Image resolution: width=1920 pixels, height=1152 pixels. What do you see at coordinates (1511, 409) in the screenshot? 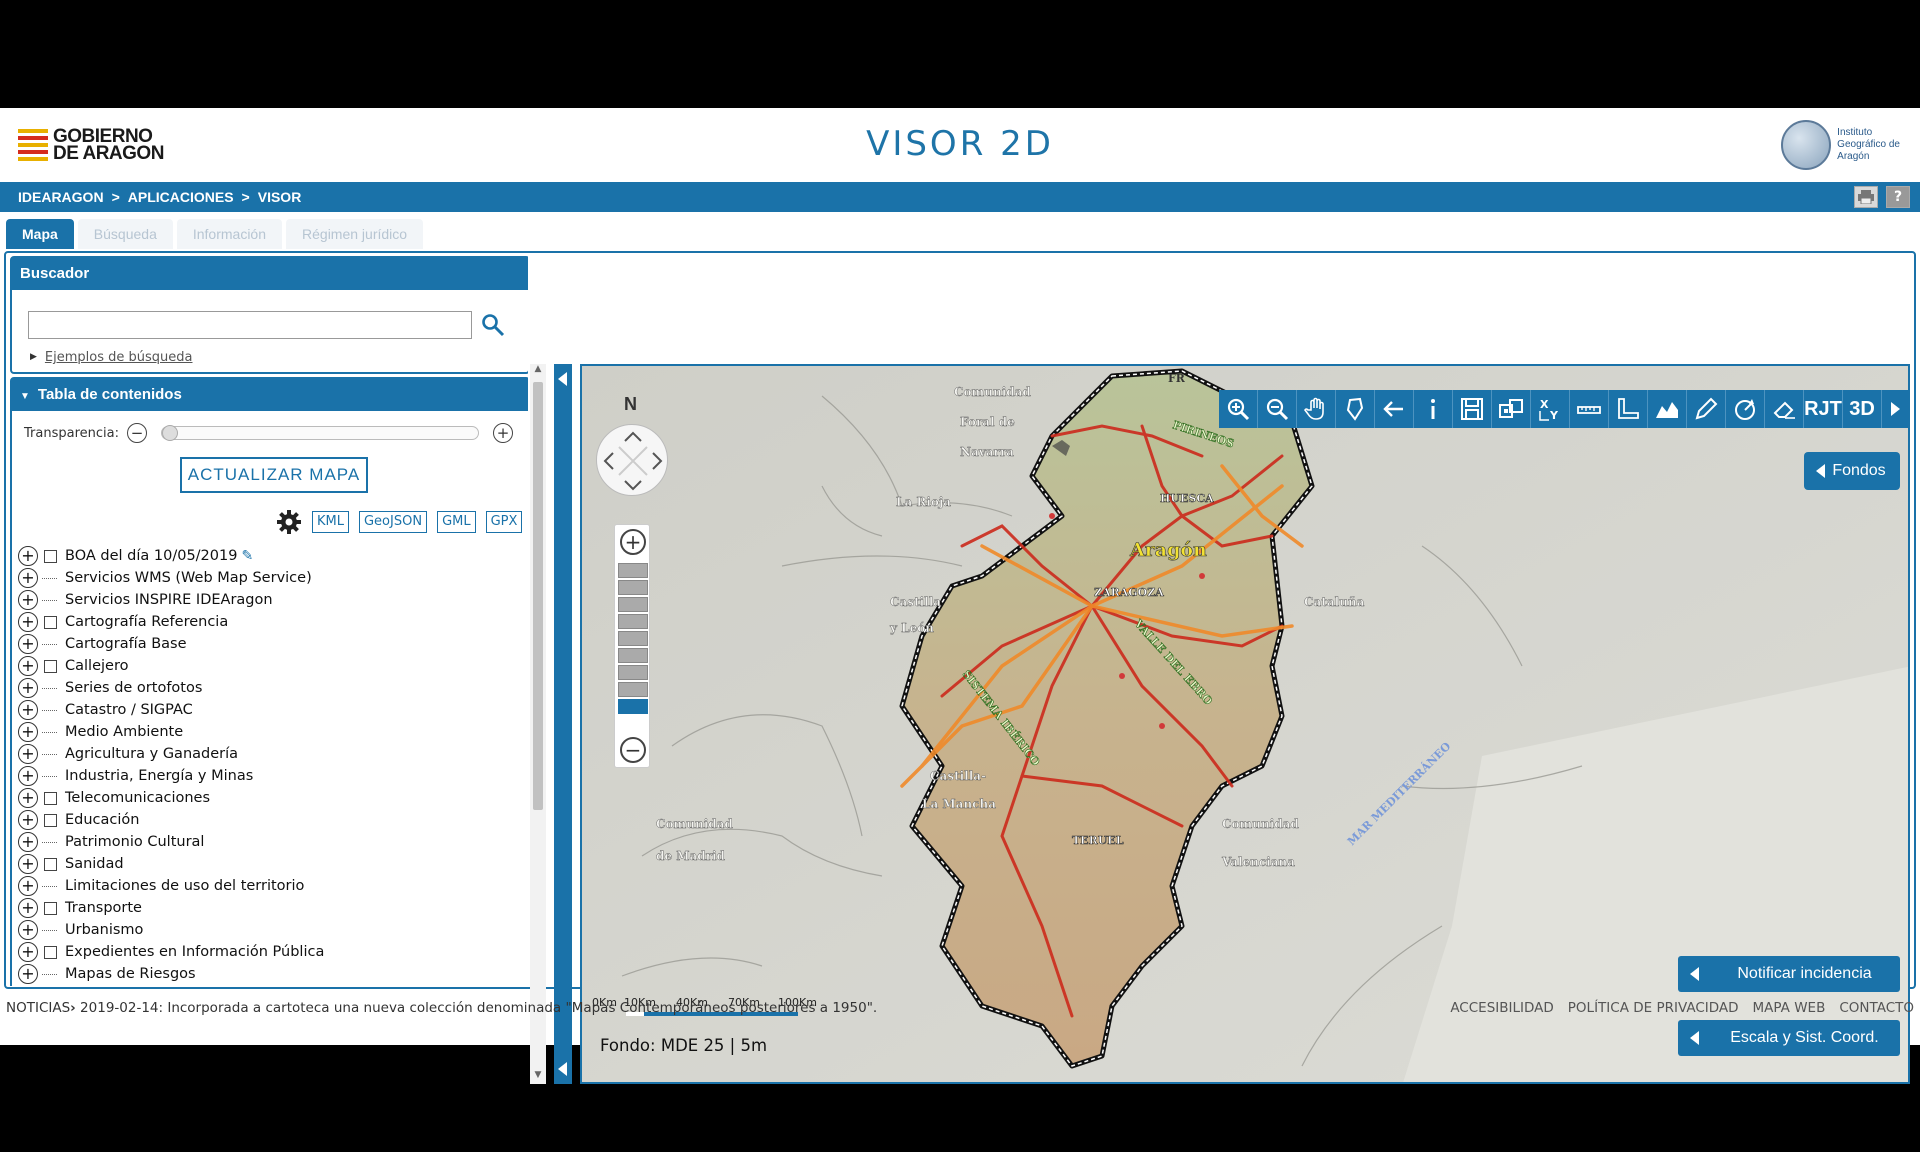
I see `overlay-compare-icon` at bounding box center [1511, 409].